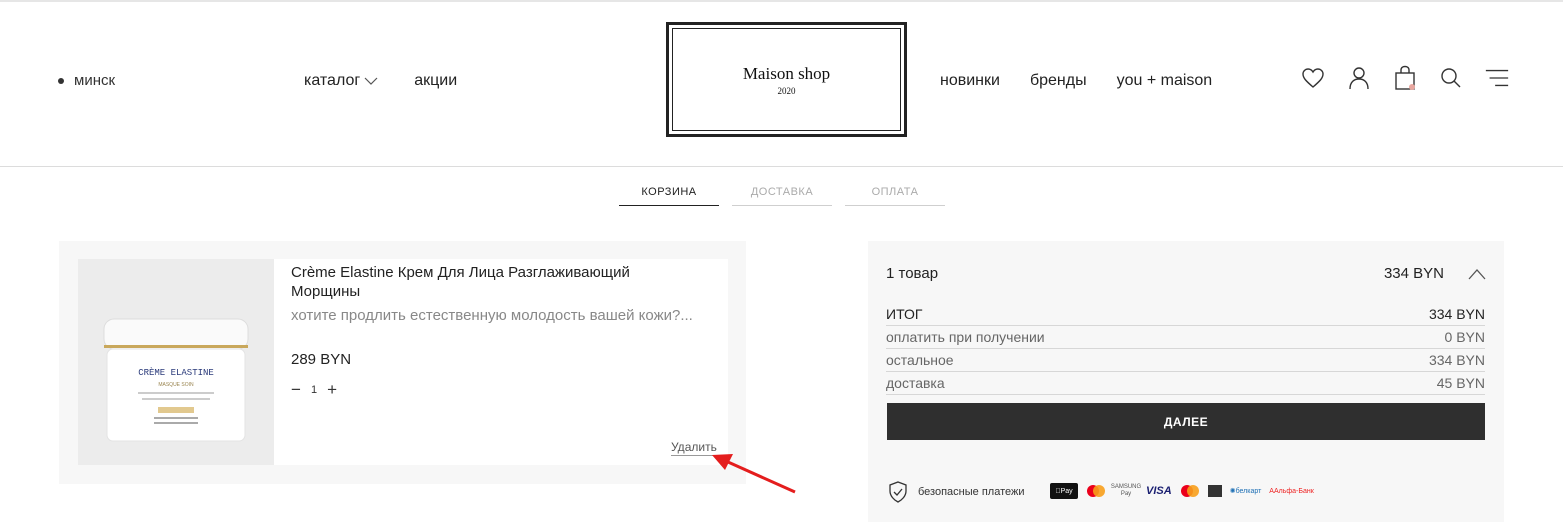 This screenshot has height=522, width=1563. I want to click on row-label: оплатить при получении, so click(965, 337).